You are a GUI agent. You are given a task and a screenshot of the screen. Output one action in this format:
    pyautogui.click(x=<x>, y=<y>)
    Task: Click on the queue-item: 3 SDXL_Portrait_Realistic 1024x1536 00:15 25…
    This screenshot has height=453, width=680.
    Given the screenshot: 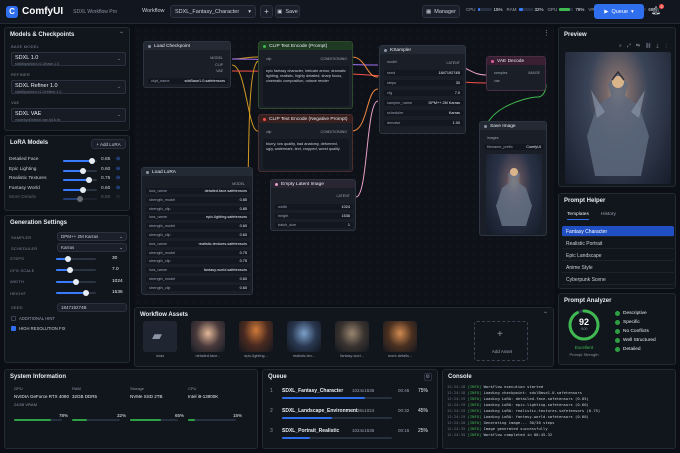 What is the action you would take?
    pyautogui.click(x=350, y=435)
    